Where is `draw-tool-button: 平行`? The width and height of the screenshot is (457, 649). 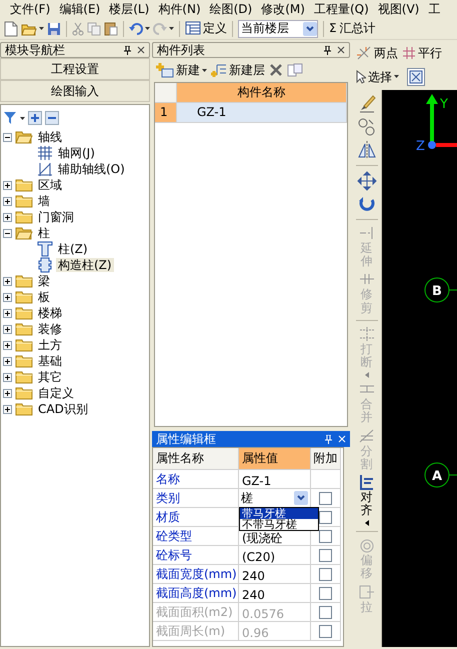
draw-tool-button: 平行 is located at coordinates (422, 53).